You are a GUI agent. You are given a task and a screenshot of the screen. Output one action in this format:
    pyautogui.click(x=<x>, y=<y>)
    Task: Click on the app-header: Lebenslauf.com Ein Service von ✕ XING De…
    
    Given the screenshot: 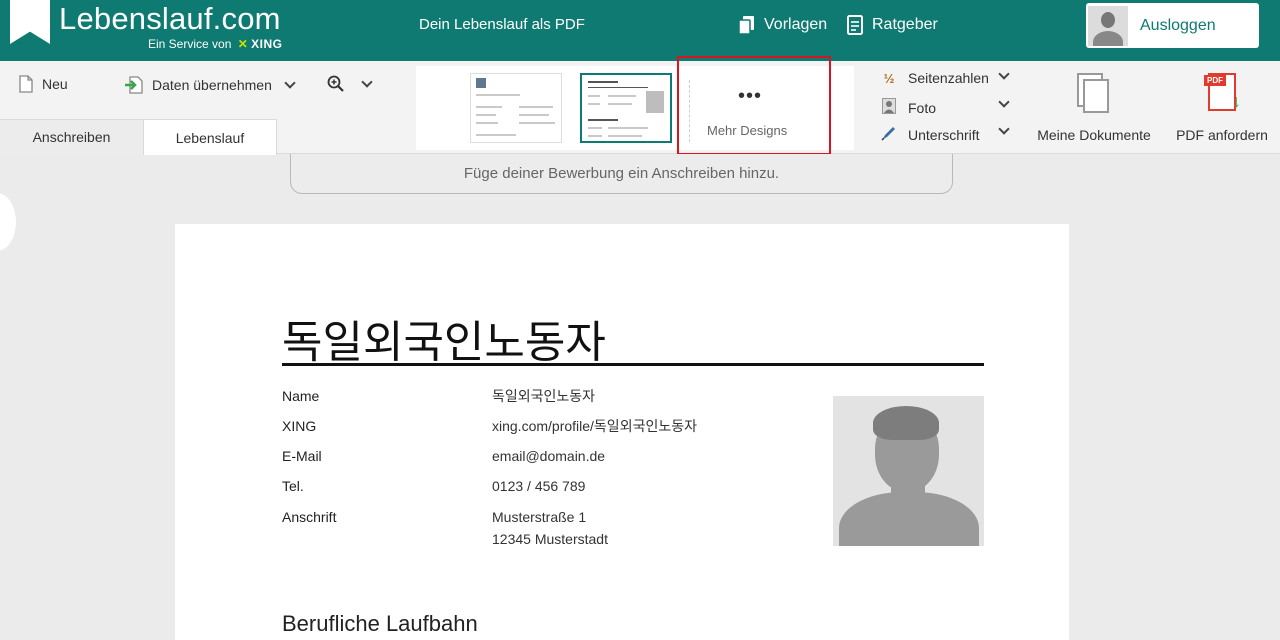 What is the action you would take?
    pyautogui.click(x=640, y=30)
    